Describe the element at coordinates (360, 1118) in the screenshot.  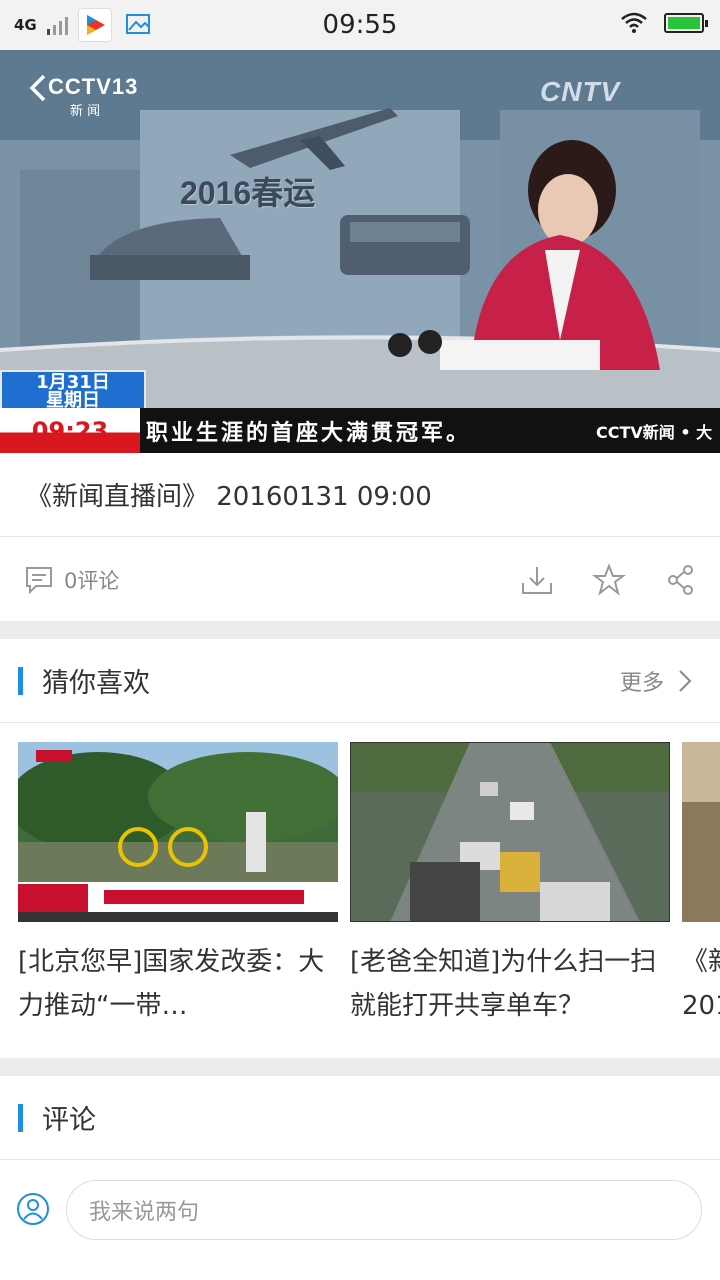
I see `comments-header: 评论` at that location.